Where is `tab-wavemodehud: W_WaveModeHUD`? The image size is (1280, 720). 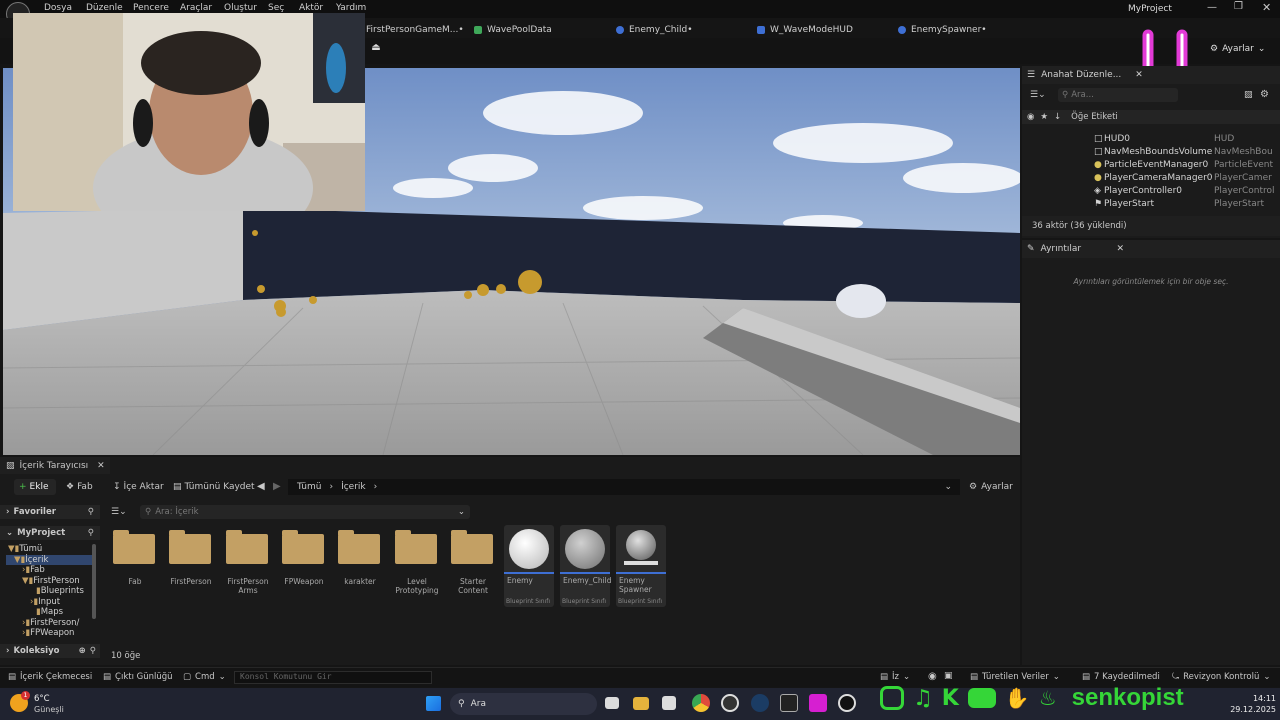
tab-wavemodehud: W_WaveModeHUD is located at coordinates (805, 30).